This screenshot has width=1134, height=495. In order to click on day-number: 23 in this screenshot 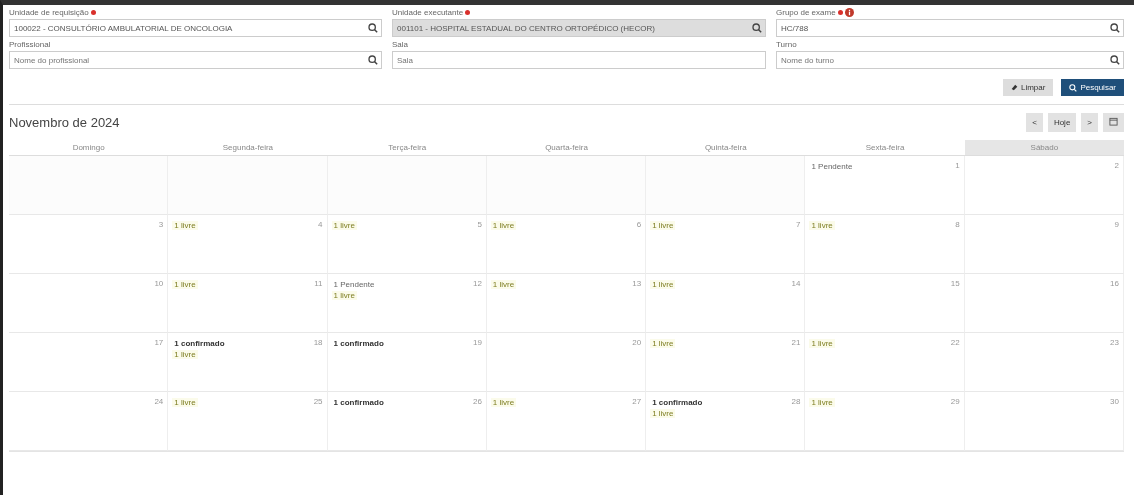, I will do `click(1114, 342)`.